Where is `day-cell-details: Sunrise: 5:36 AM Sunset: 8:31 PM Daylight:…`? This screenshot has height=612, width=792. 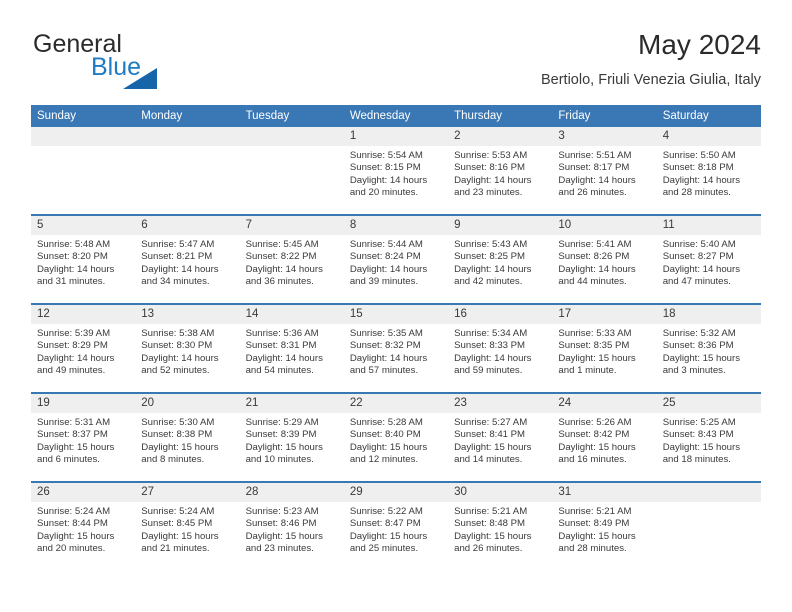
day-cell-details: Sunrise: 5:36 AM Sunset: 8:31 PM Daylight:… is located at coordinates (292, 350).